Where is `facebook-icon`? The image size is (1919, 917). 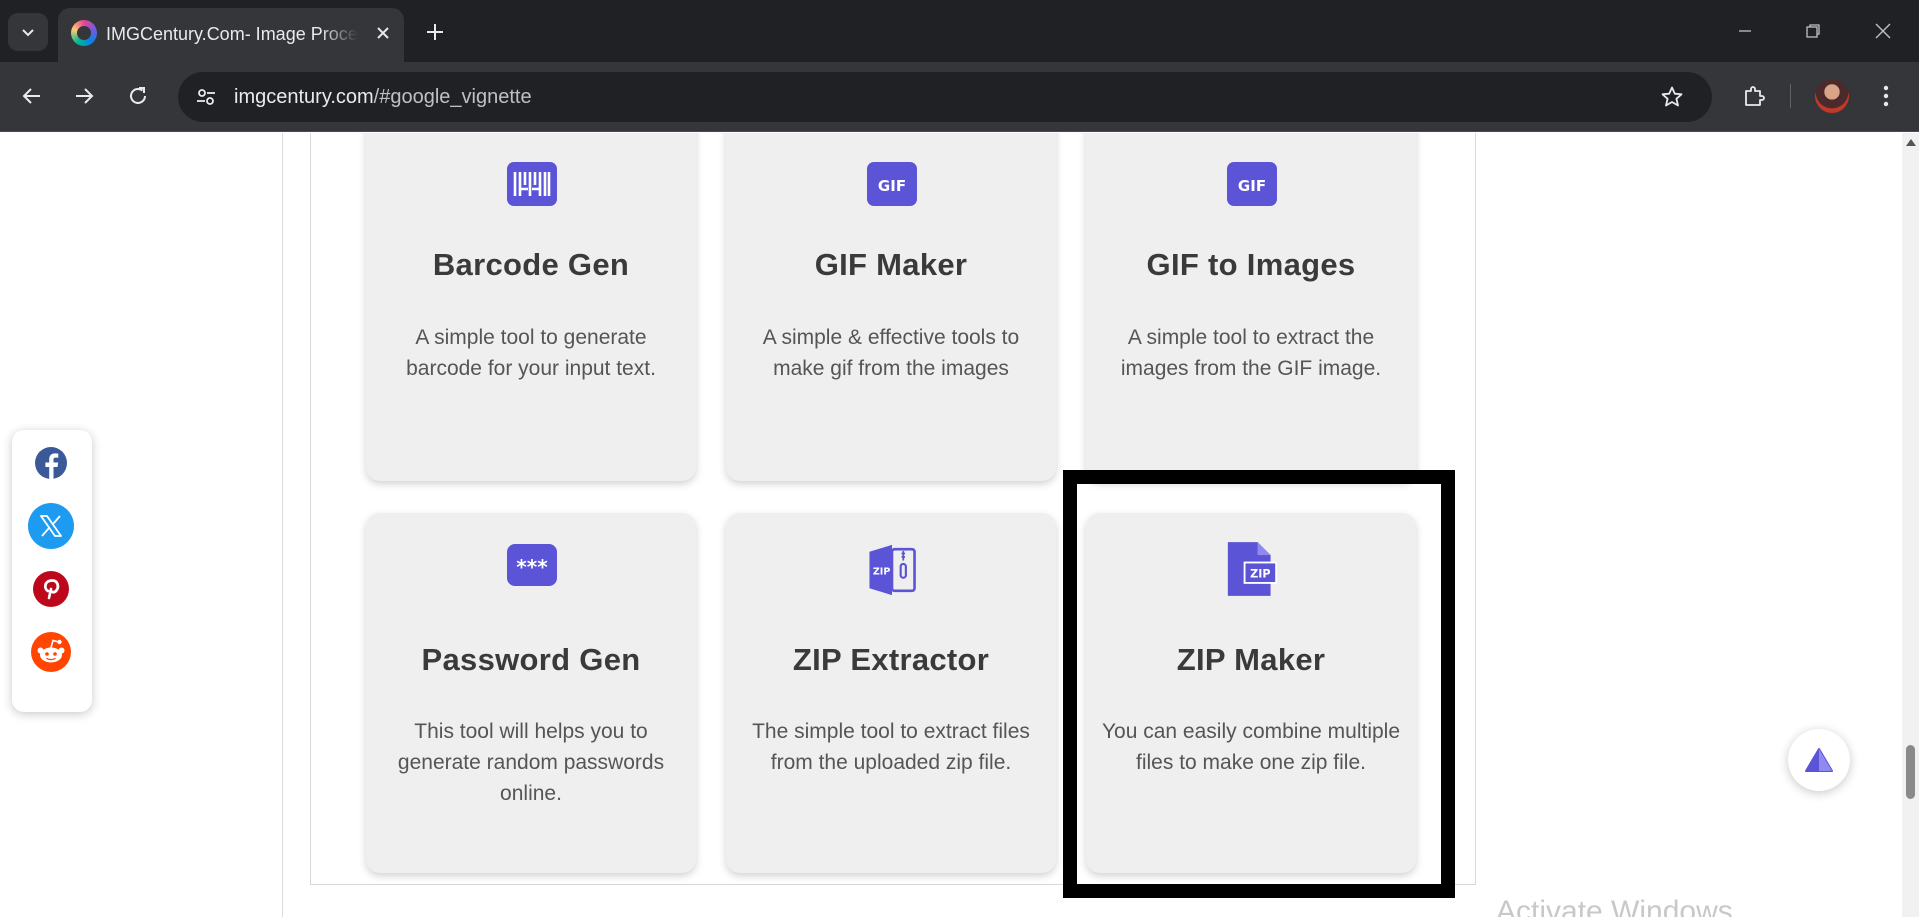 facebook-icon is located at coordinates (51, 463).